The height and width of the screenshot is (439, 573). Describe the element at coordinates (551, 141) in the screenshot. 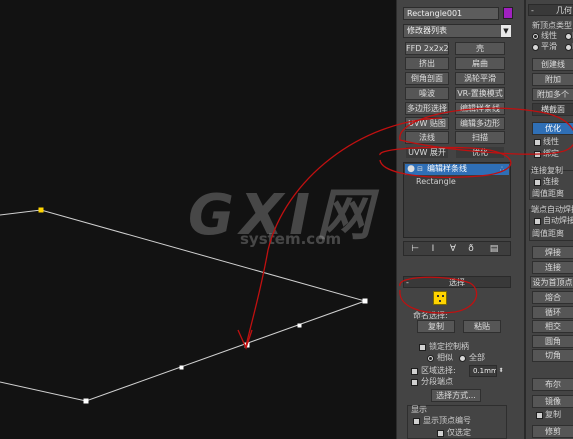

I see `linear-check-label: 线性` at that location.